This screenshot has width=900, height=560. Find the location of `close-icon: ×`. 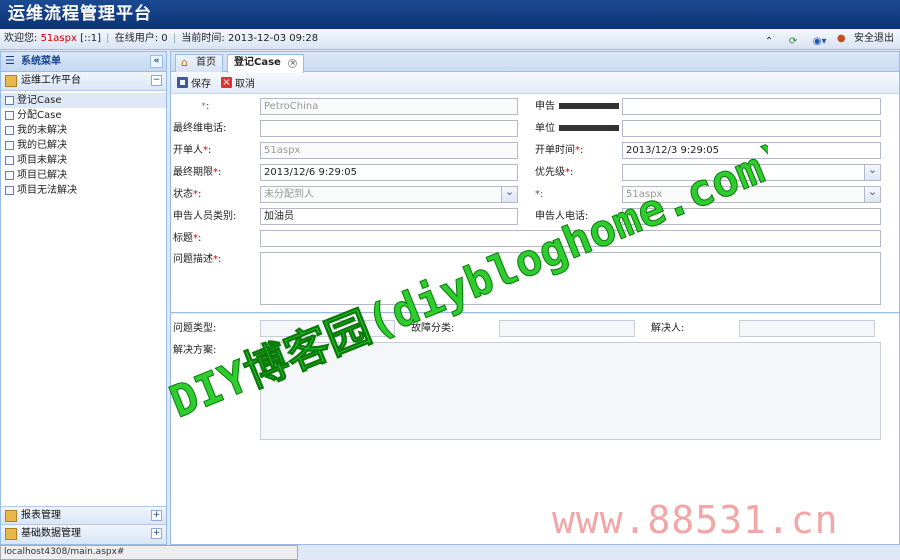

close-icon: × is located at coordinates (293, 63).